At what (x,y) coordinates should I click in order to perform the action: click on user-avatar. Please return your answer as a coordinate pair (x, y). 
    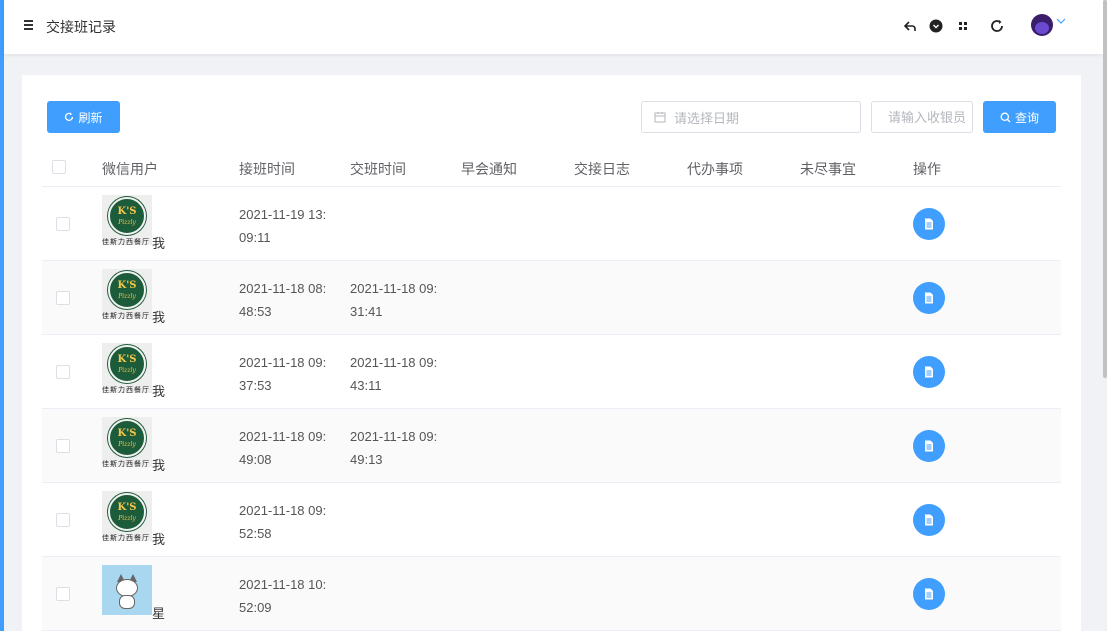
    Looking at the image, I should click on (127, 590).